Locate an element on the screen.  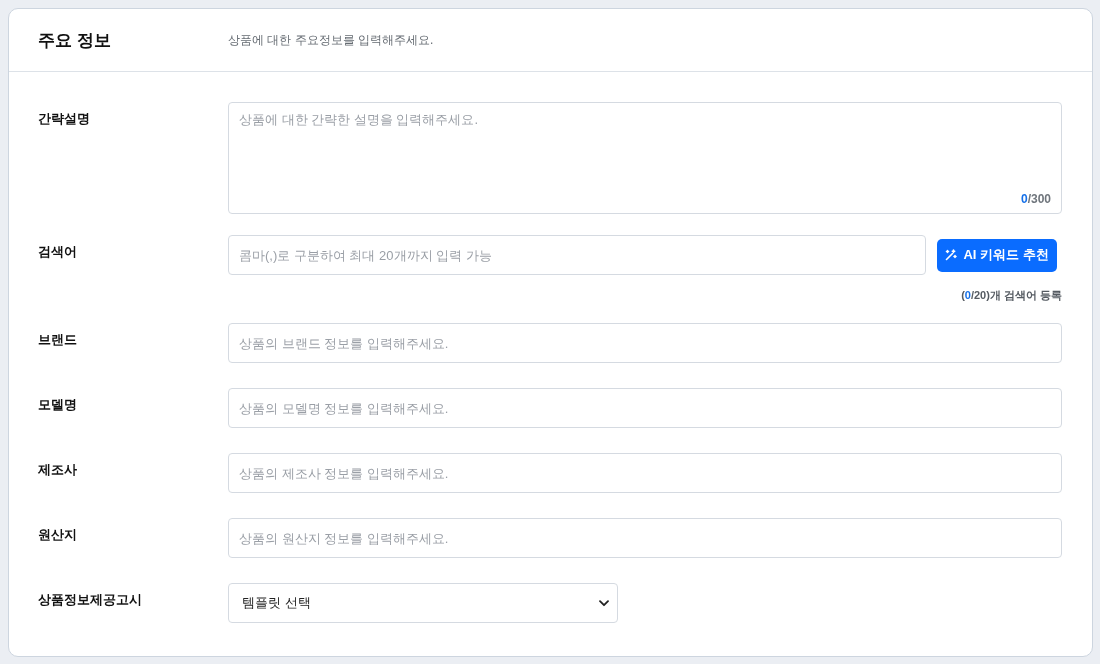
chevron-down-icon is located at coordinates (604, 603).